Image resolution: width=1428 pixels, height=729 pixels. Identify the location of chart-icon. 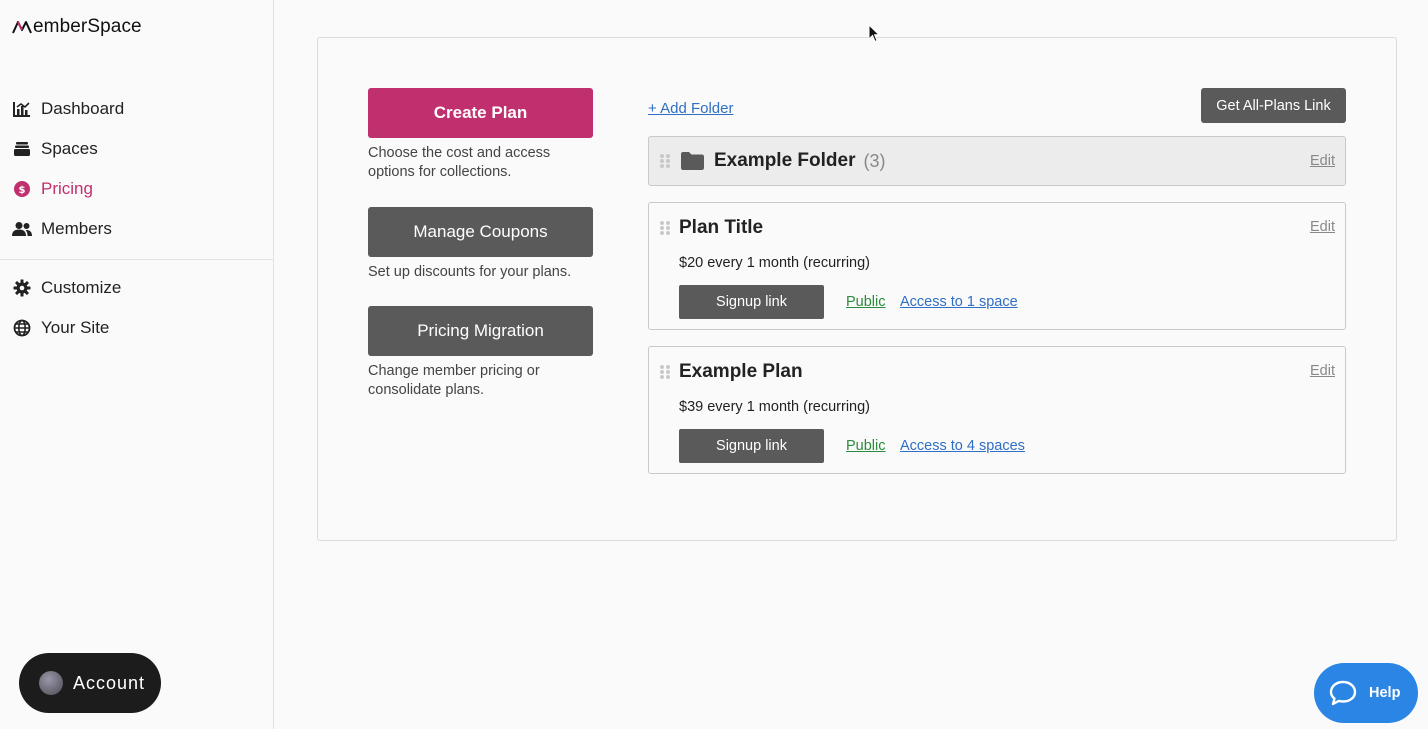
(22, 109).